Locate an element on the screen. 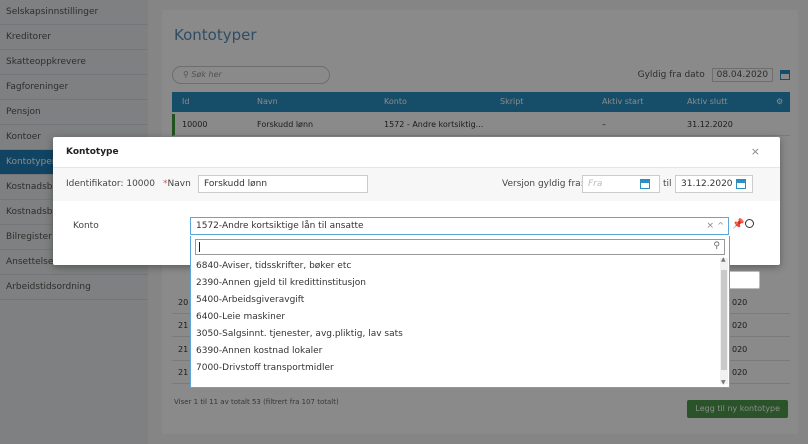 The image size is (808, 444). dropdown-option: 7000-Drivstoff transportmidler is located at coordinates (455, 368).